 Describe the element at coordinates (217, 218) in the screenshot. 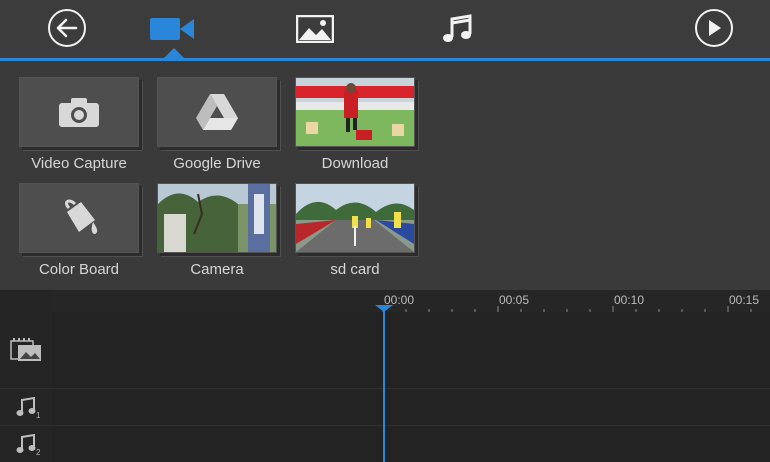

I see `camera-thumbnail` at that location.